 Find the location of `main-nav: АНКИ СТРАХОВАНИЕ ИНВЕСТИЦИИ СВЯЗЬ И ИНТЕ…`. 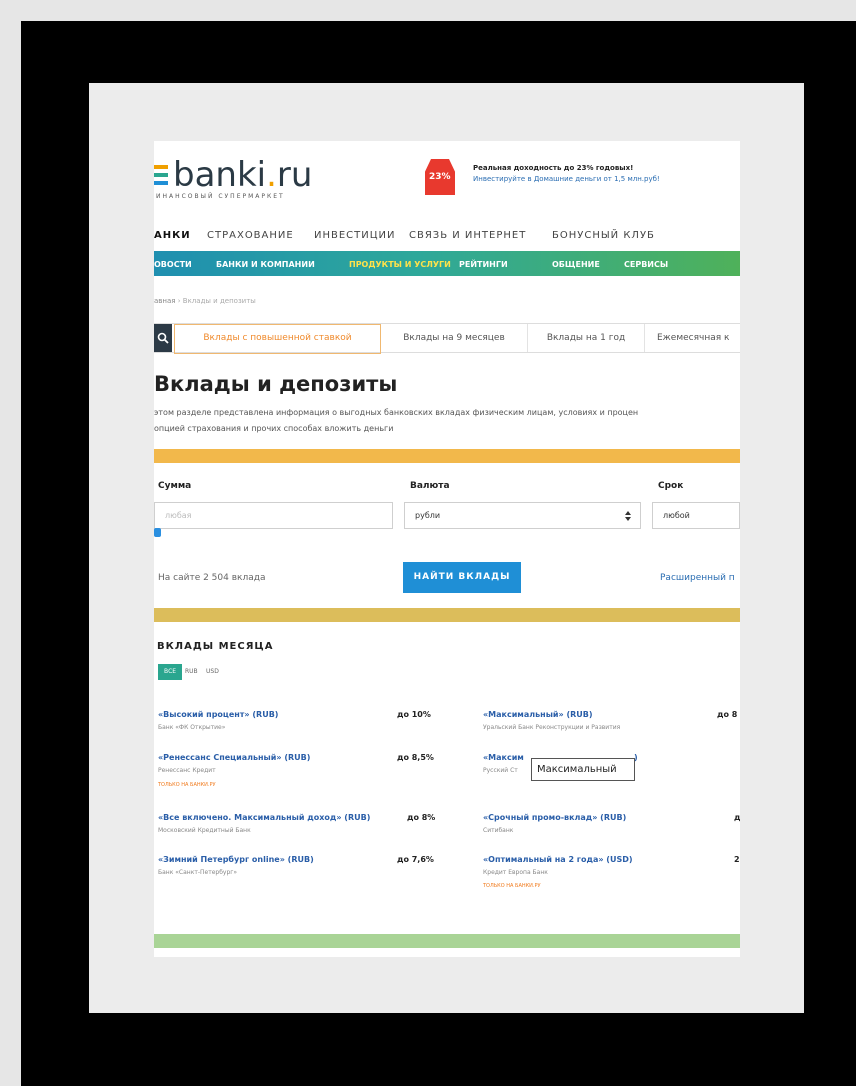

main-nav: АНКИ СТРАХОВАНИЕ ИНВЕСТИЦИИ СВЯЗЬ И ИНТЕ… is located at coordinates (447, 239).